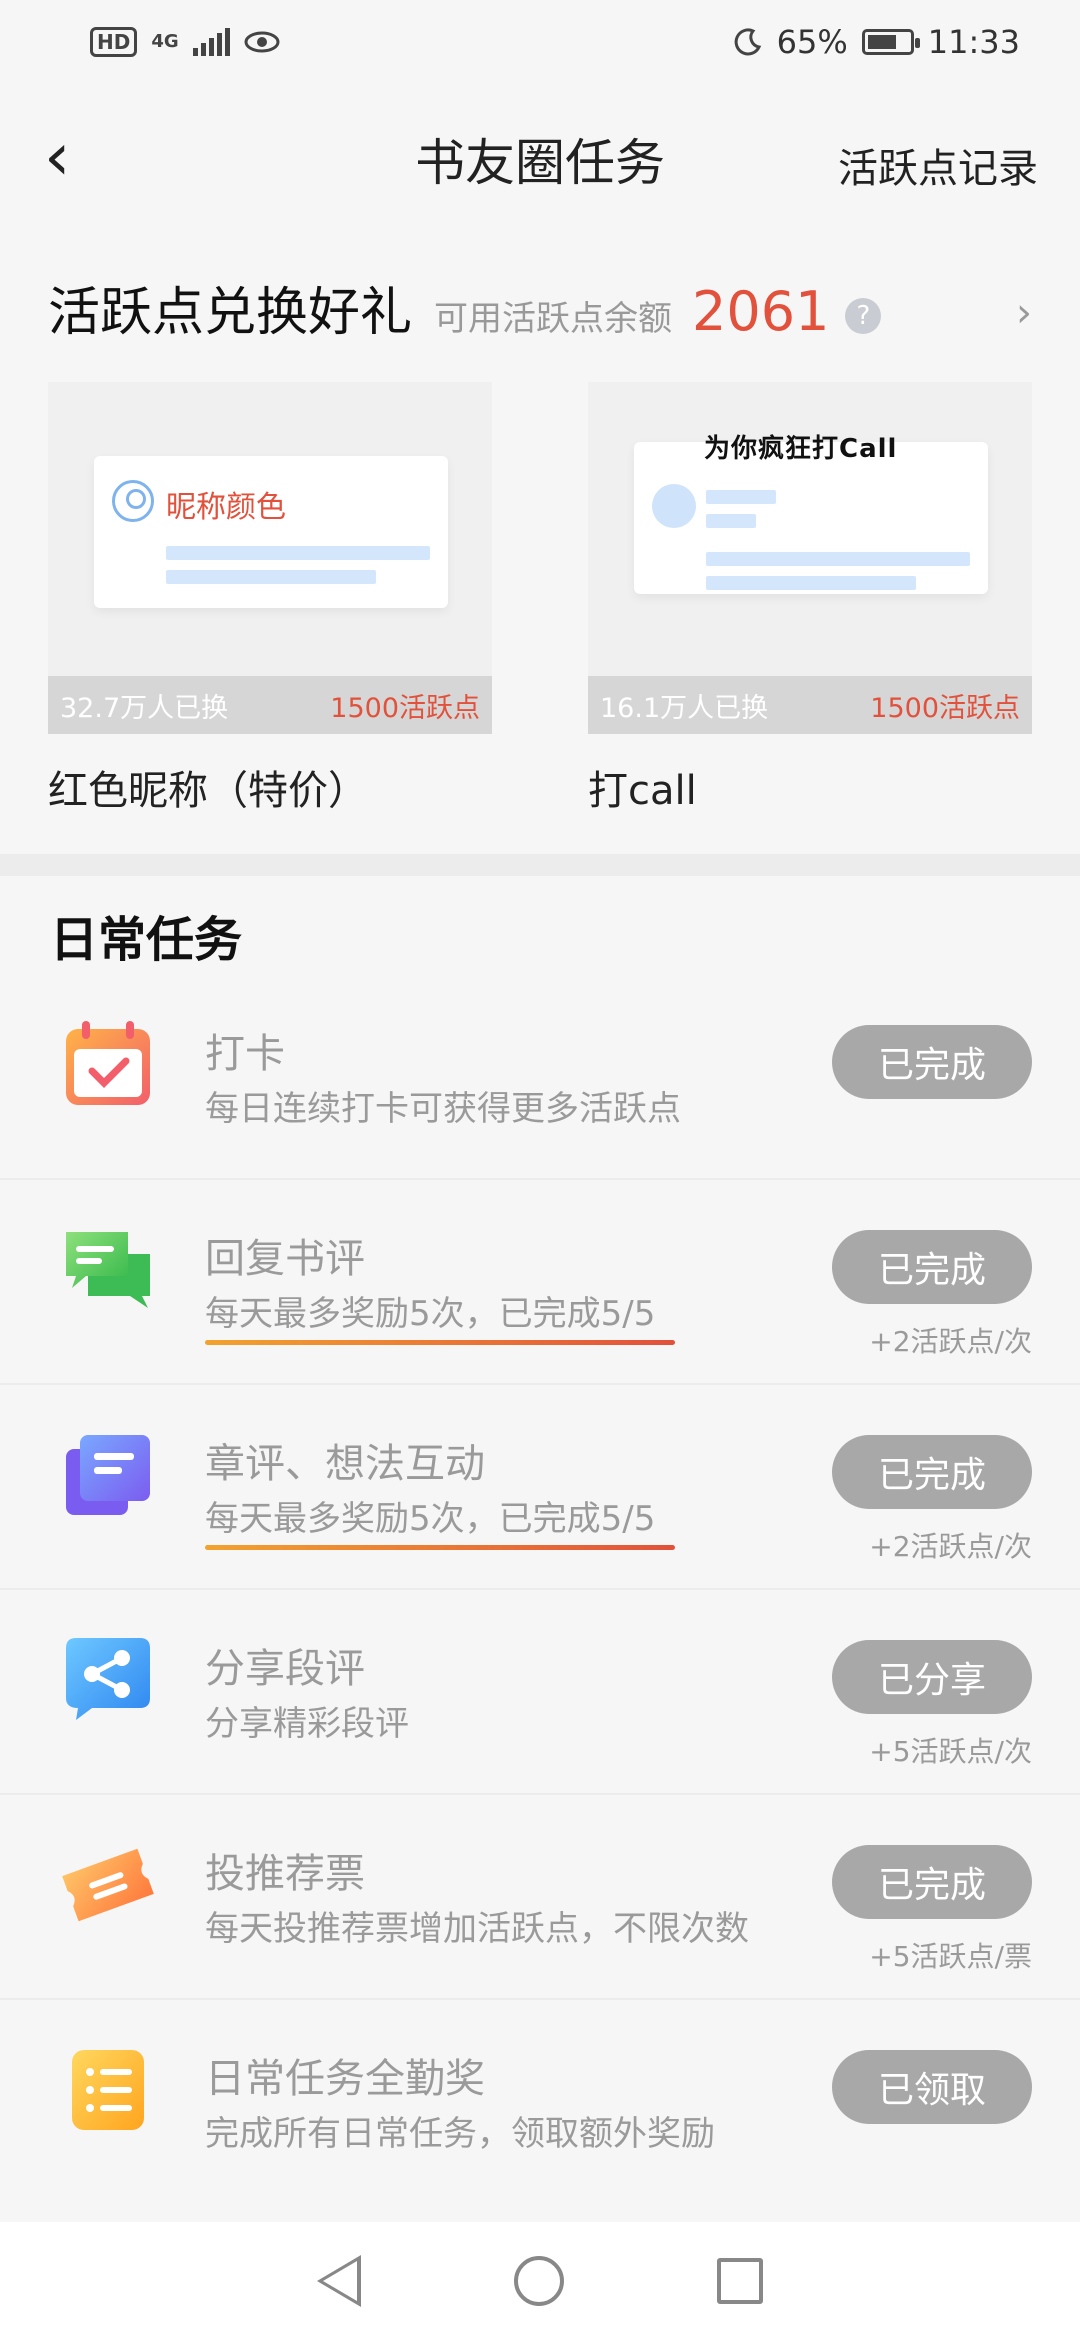 This screenshot has width=1080, height=2340. What do you see at coordinates (747, 42) in the screenshot?
I see `moon-icon` at bounding box center [747, 42].